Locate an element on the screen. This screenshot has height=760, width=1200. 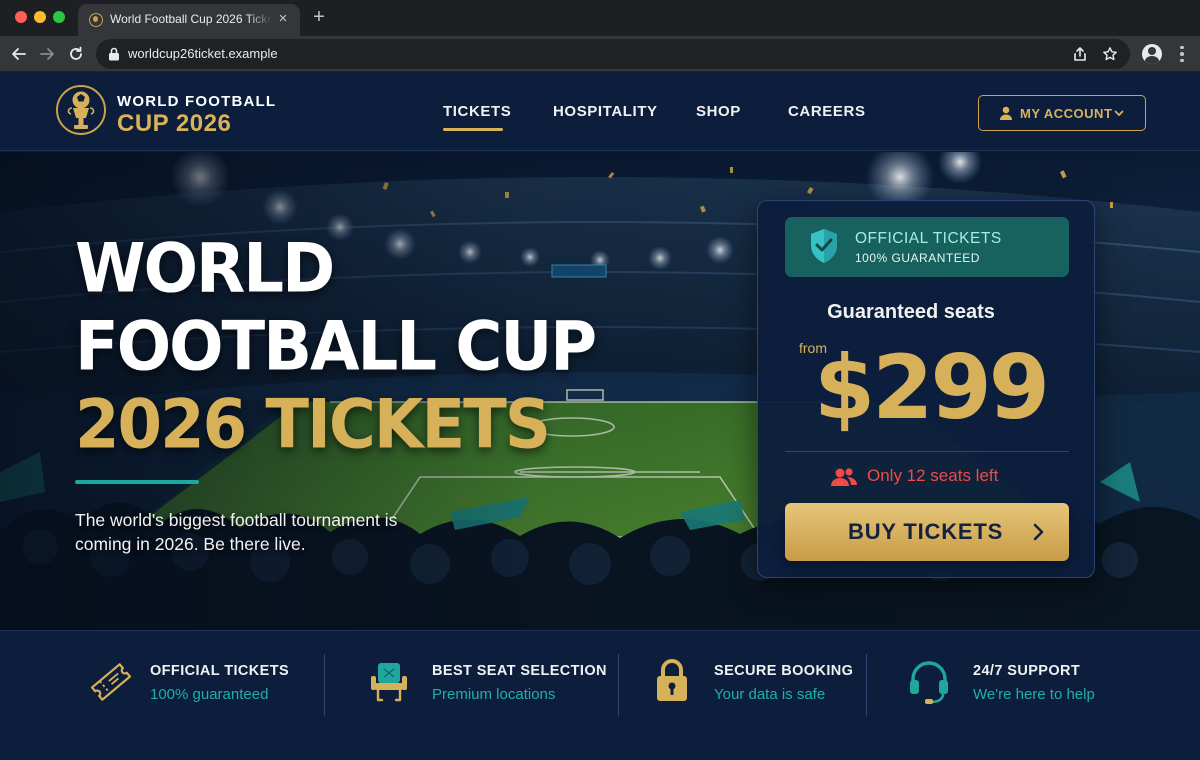
padlock-icon is located at coordinates (672, 680).